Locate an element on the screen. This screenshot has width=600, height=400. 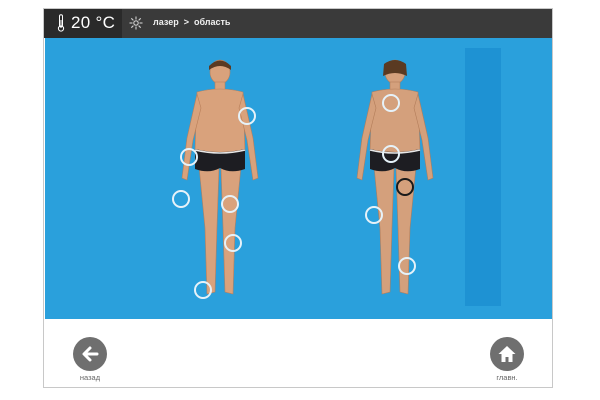
zone-front-knee is located at coordinates (233, 243).